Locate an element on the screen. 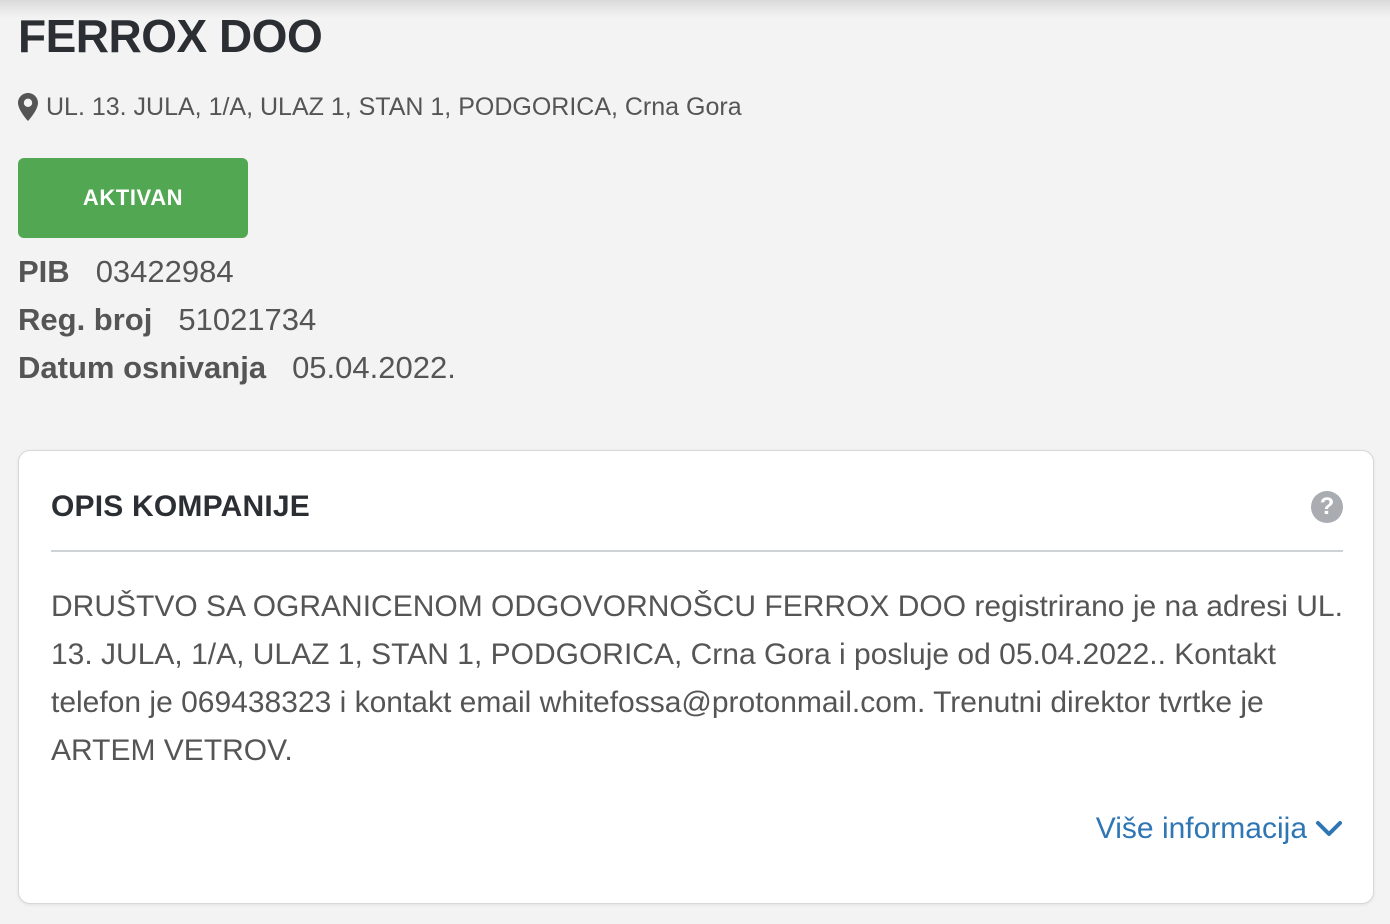 Image resolution: width=1390 pixels, height=924 pixels. more-info-link: Više informacija is located at coordinates (1219, 829).